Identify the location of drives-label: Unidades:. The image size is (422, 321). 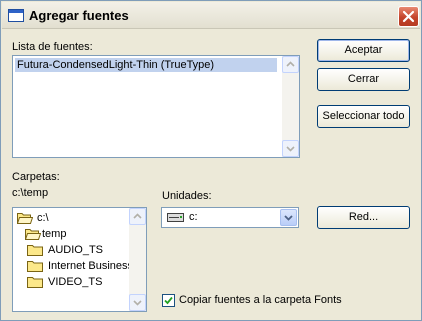
(187, 196).